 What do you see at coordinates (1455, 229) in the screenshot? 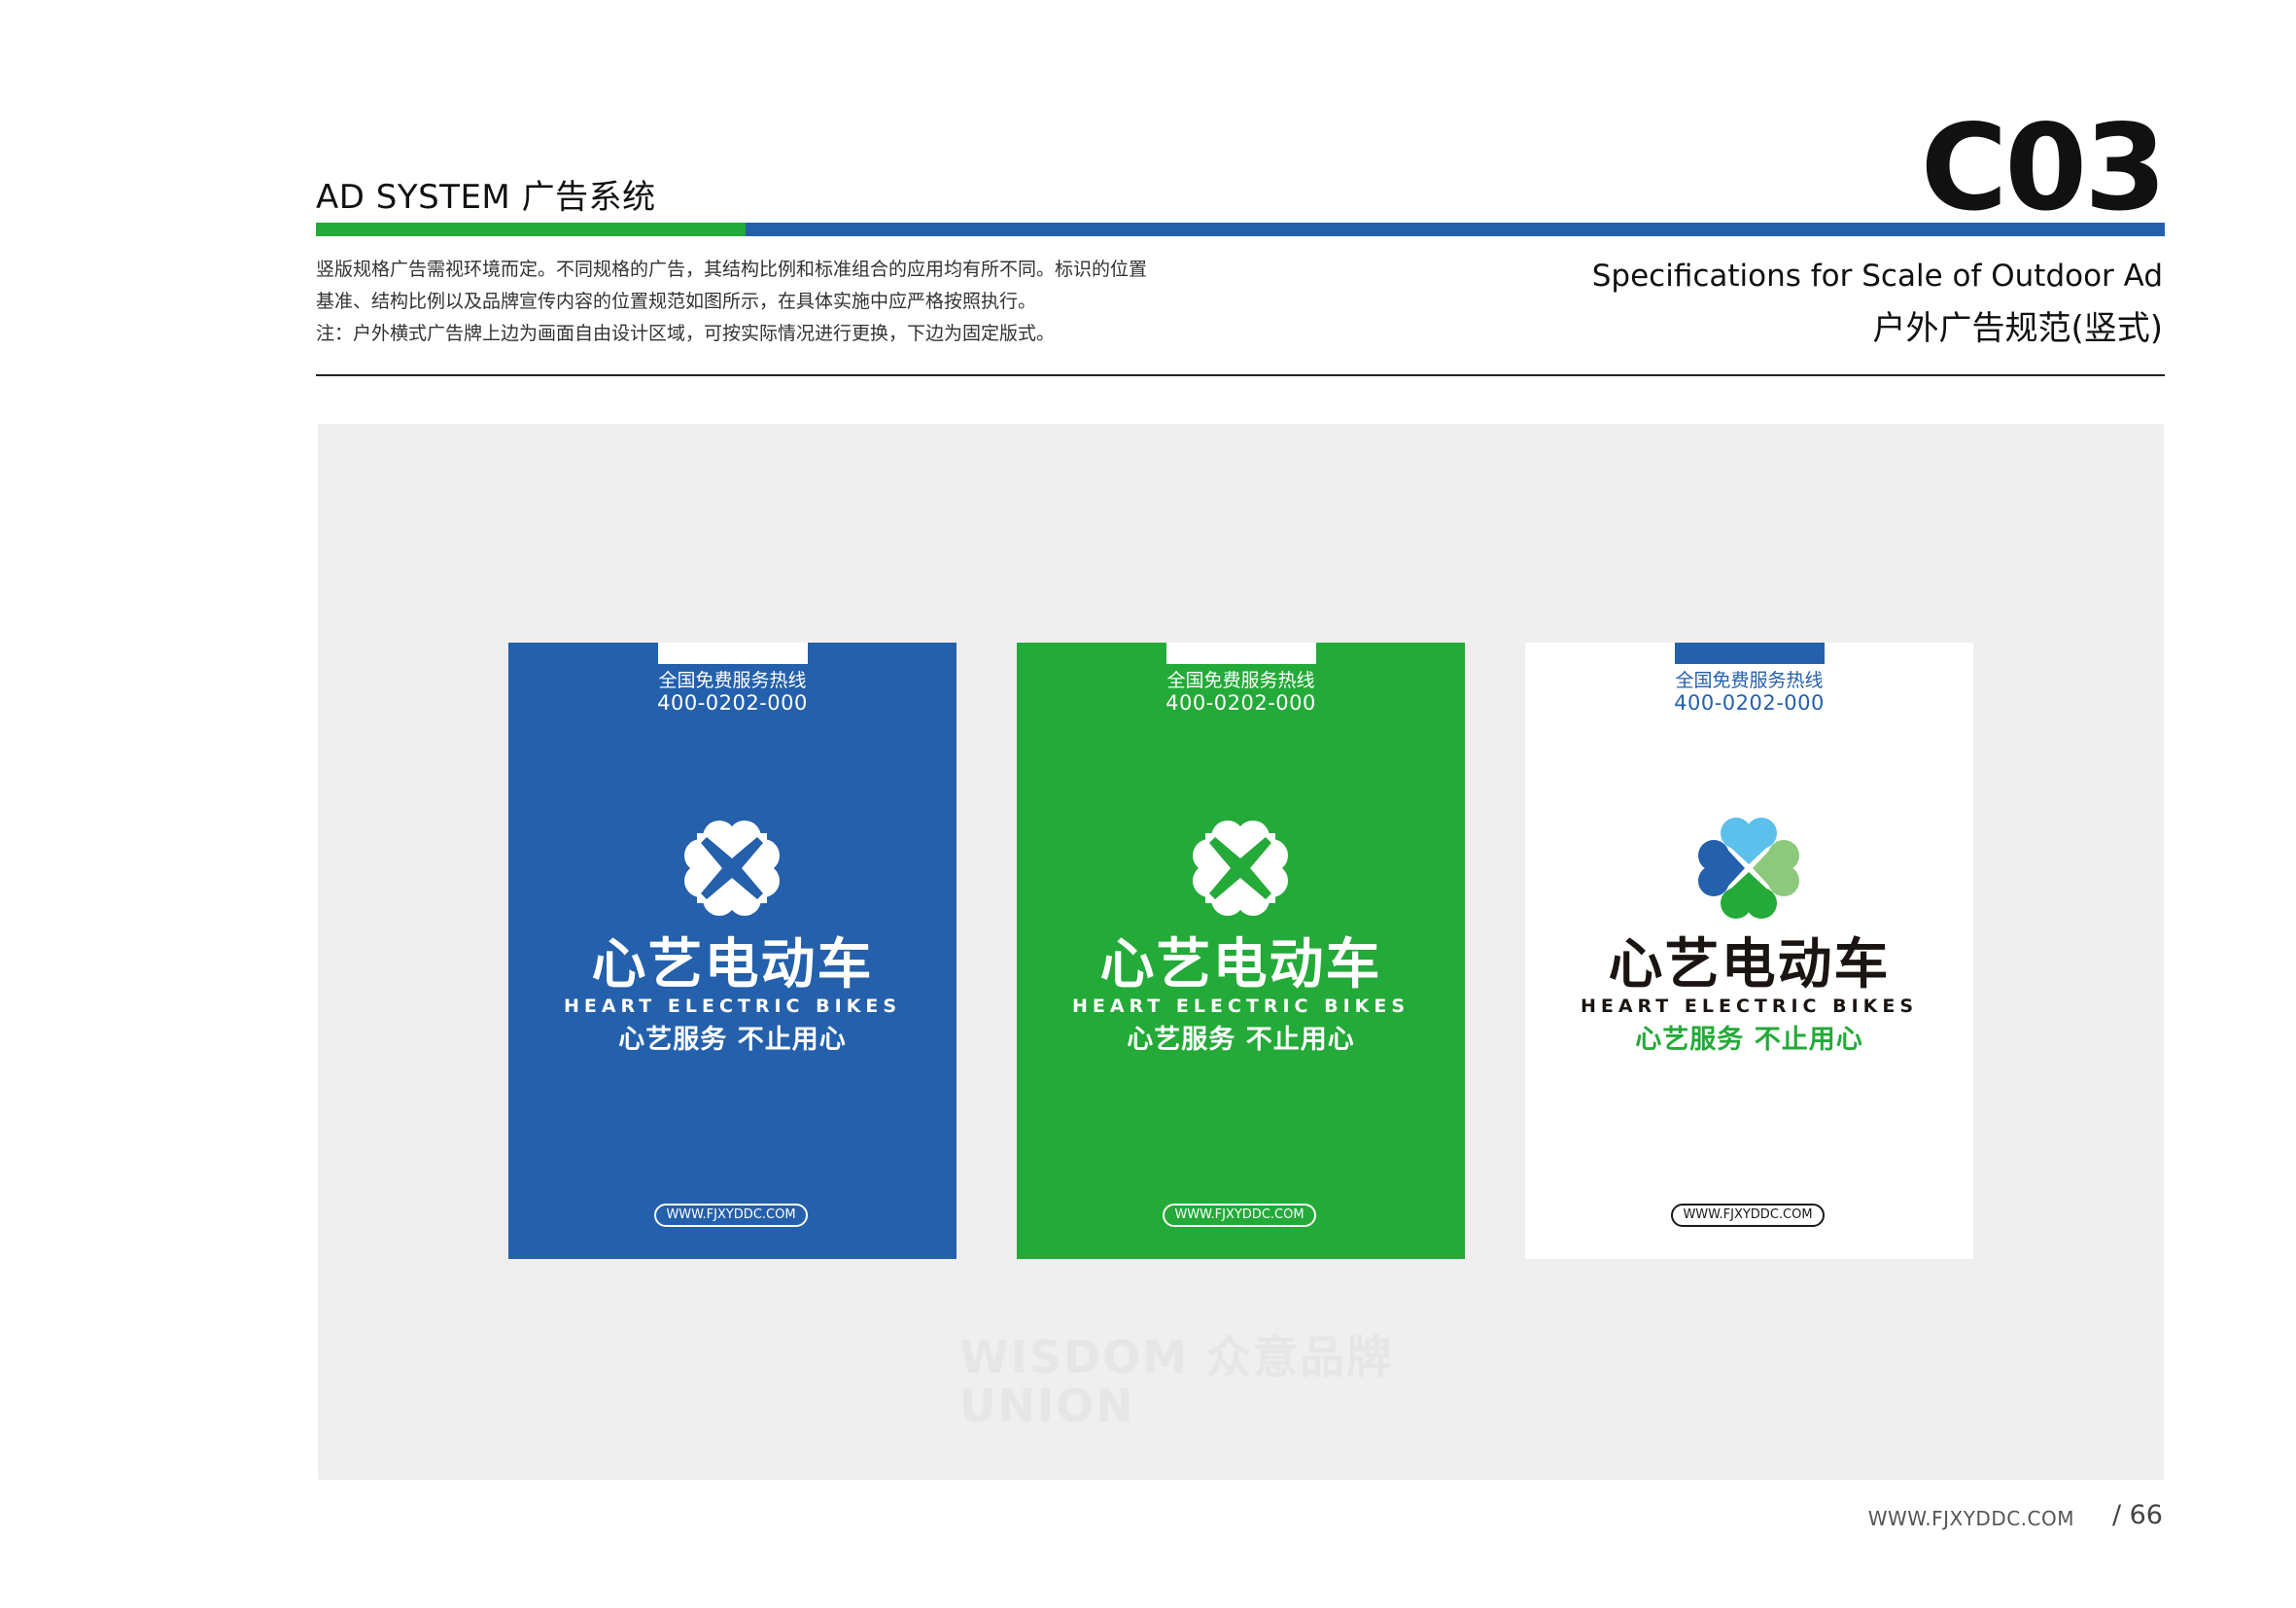
I see `accent-bar-blue` at bounding box center [1455, 229].